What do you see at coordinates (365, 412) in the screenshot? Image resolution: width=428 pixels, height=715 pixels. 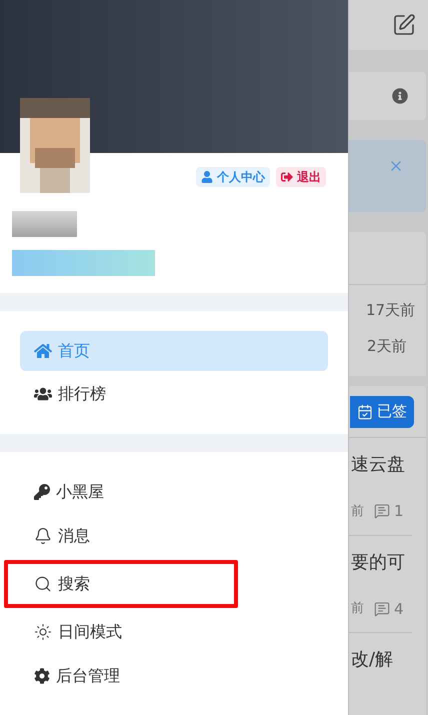 I see `calendar-icon` at bounding box center [365, 412].